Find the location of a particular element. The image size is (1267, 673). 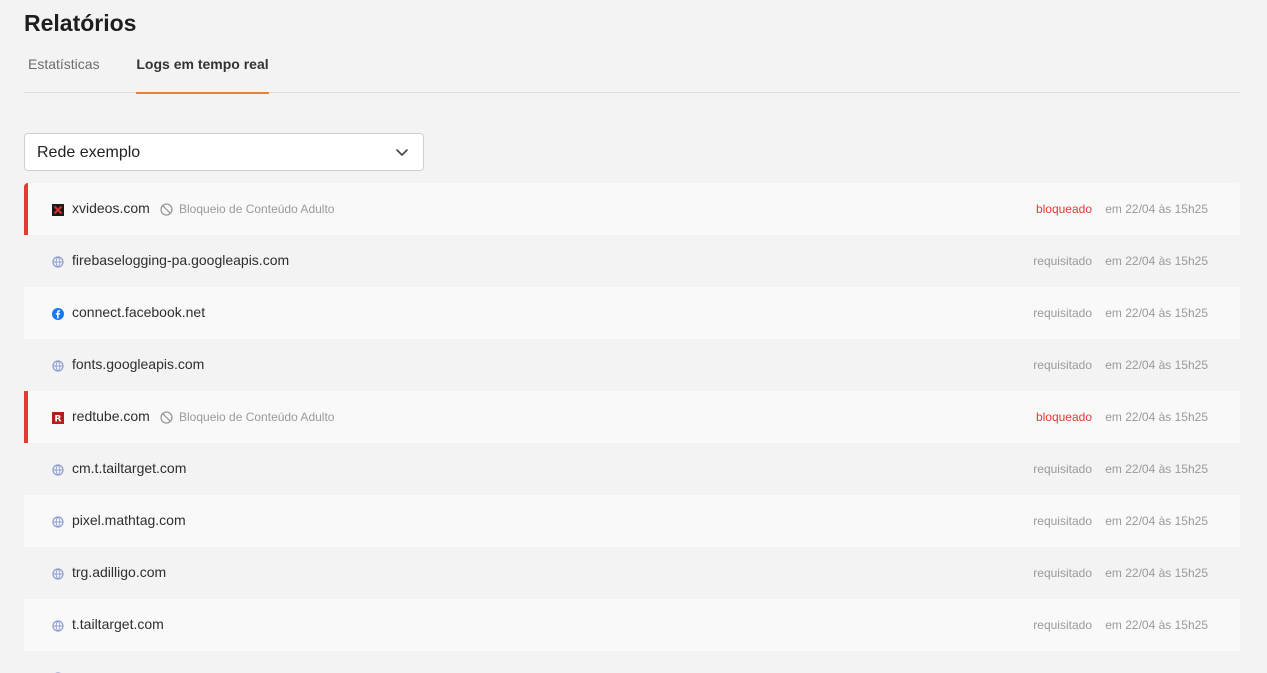

facebook-icon is located at coordinates (58, 313).